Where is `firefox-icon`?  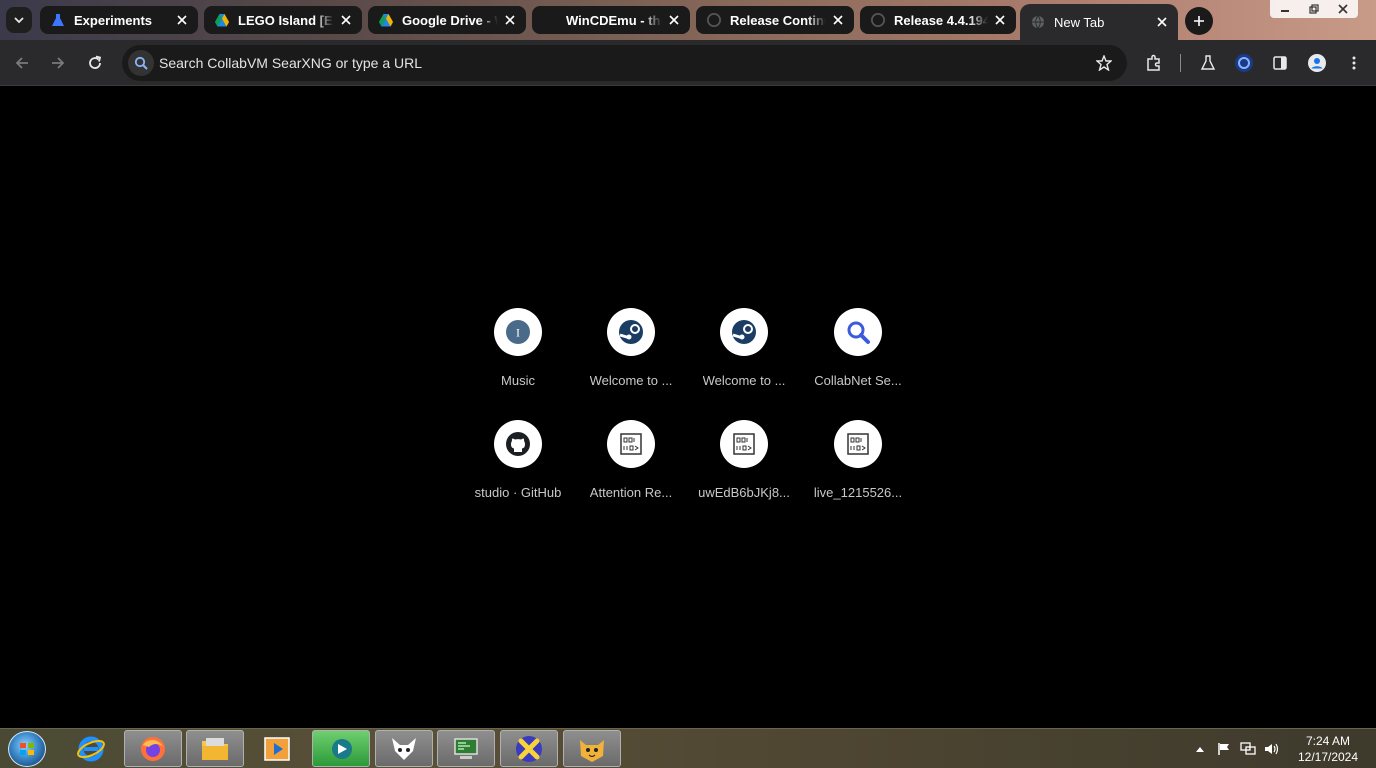 firefox-icon is located at coordinates (153, 748).